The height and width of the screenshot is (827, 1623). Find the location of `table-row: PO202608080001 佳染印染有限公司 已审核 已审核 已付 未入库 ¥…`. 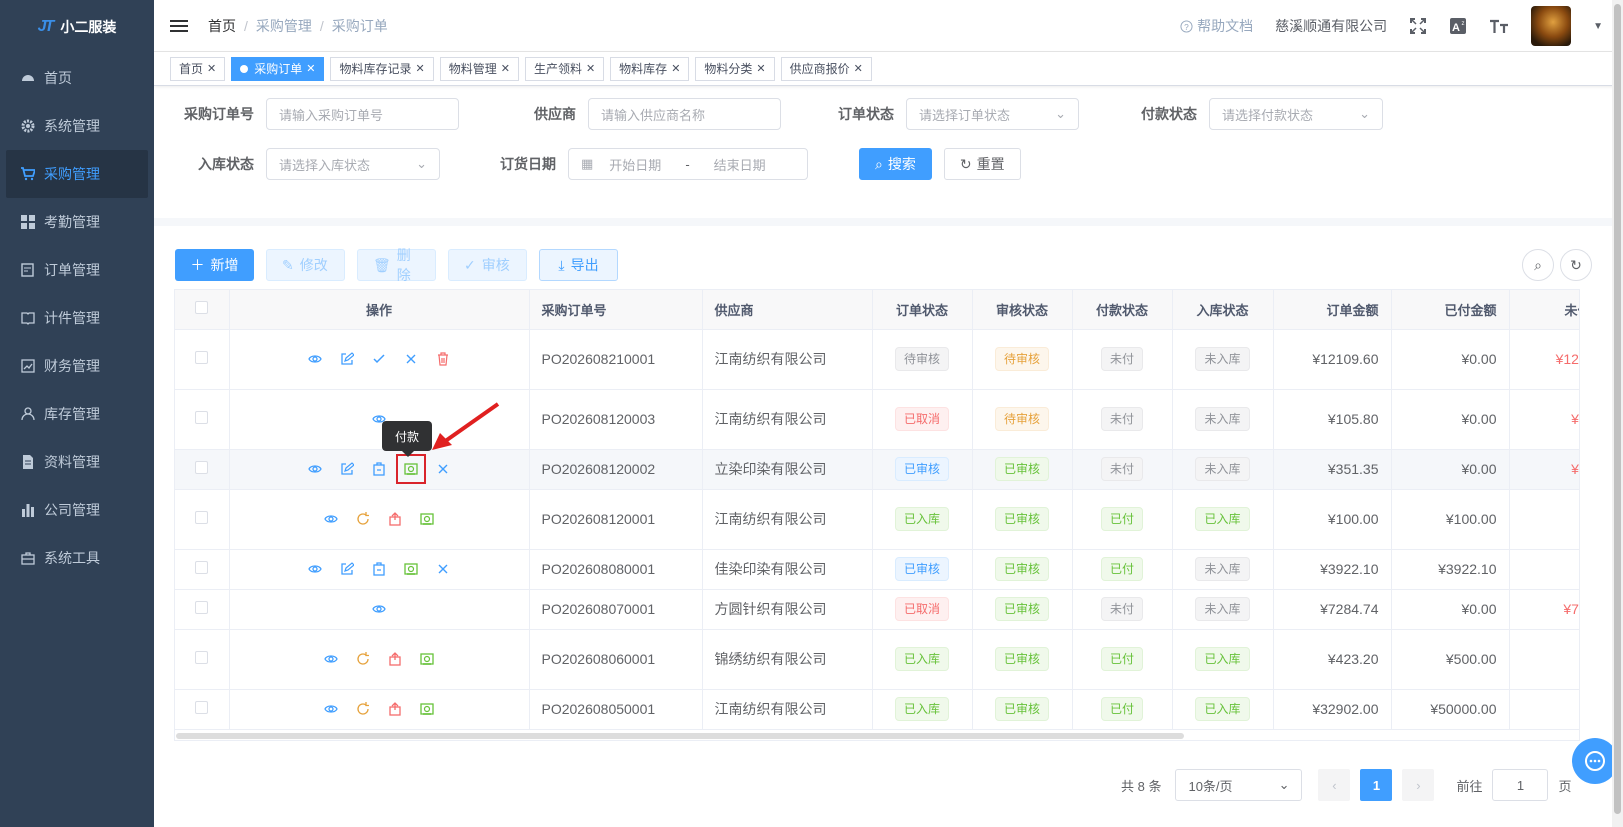

table-row: PO202608080001 佳染印染有限公司 已审核 已审核 已付 未入库 ¥… is located at coordinates (877, 569).